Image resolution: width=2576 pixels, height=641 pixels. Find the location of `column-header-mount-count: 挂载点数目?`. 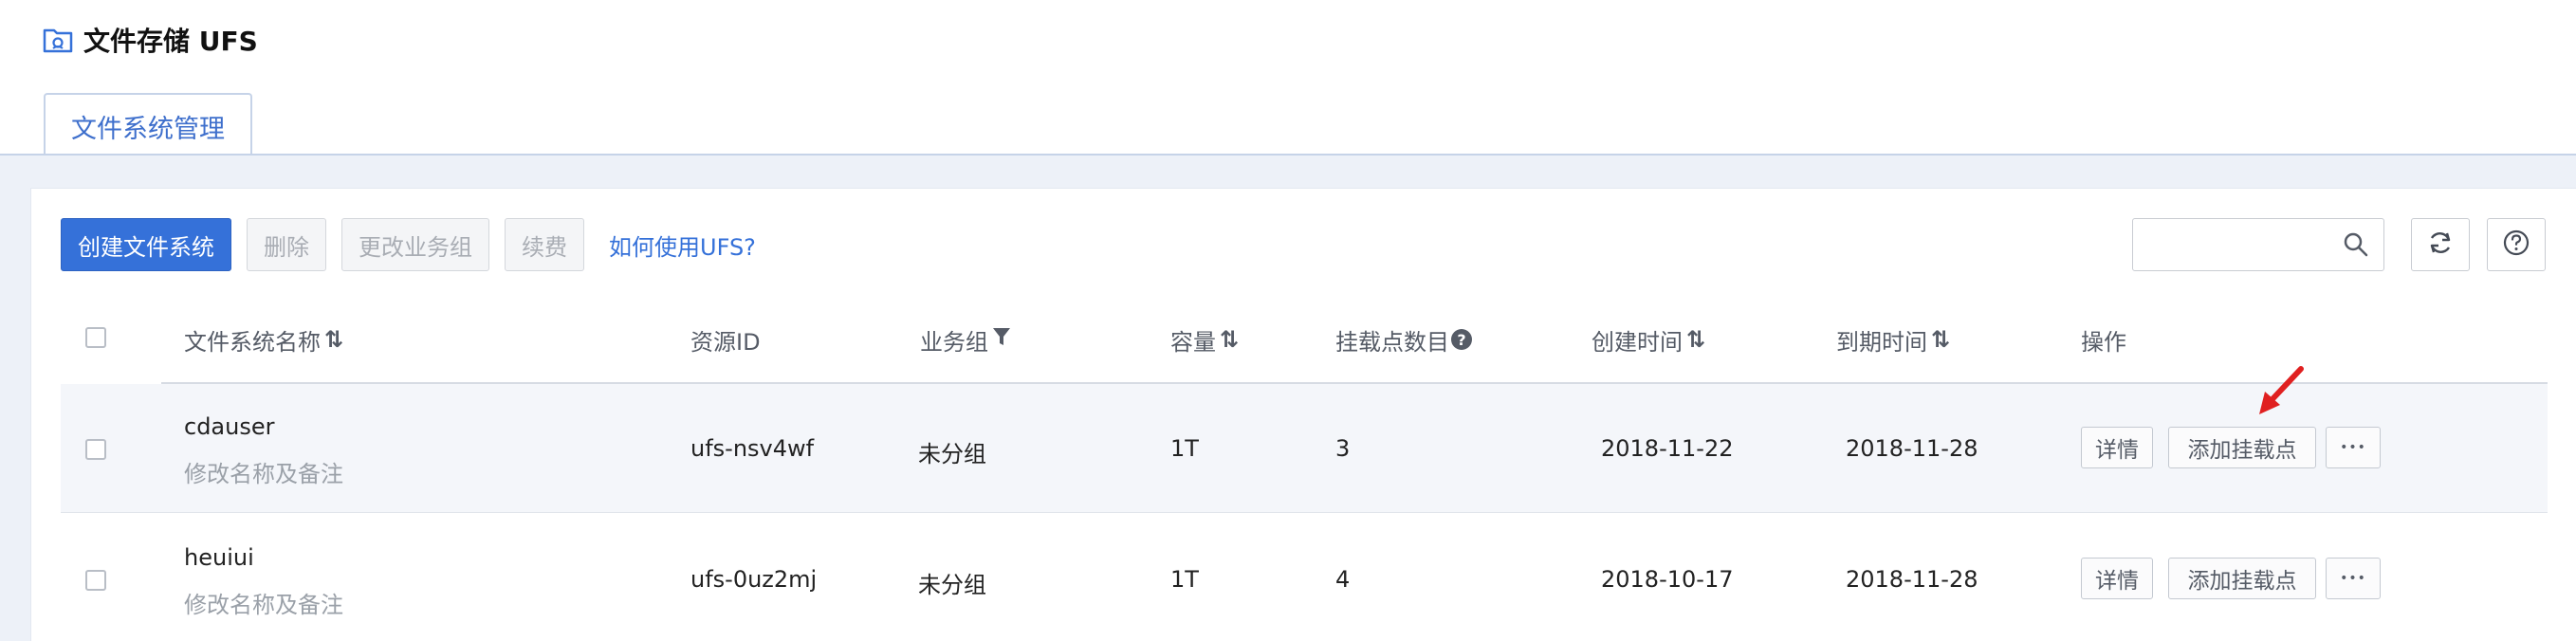

column-header-mount-count: 挂载点数目? is located at coordinates (1403, 339).